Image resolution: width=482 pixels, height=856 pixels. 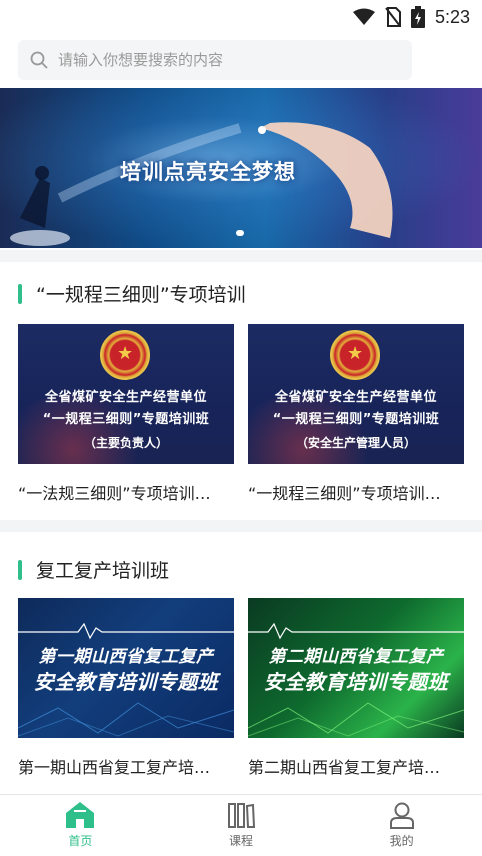 I want to click on thumbnail-line1: 第一期山西省复工复产, so click(x=126, y=657).